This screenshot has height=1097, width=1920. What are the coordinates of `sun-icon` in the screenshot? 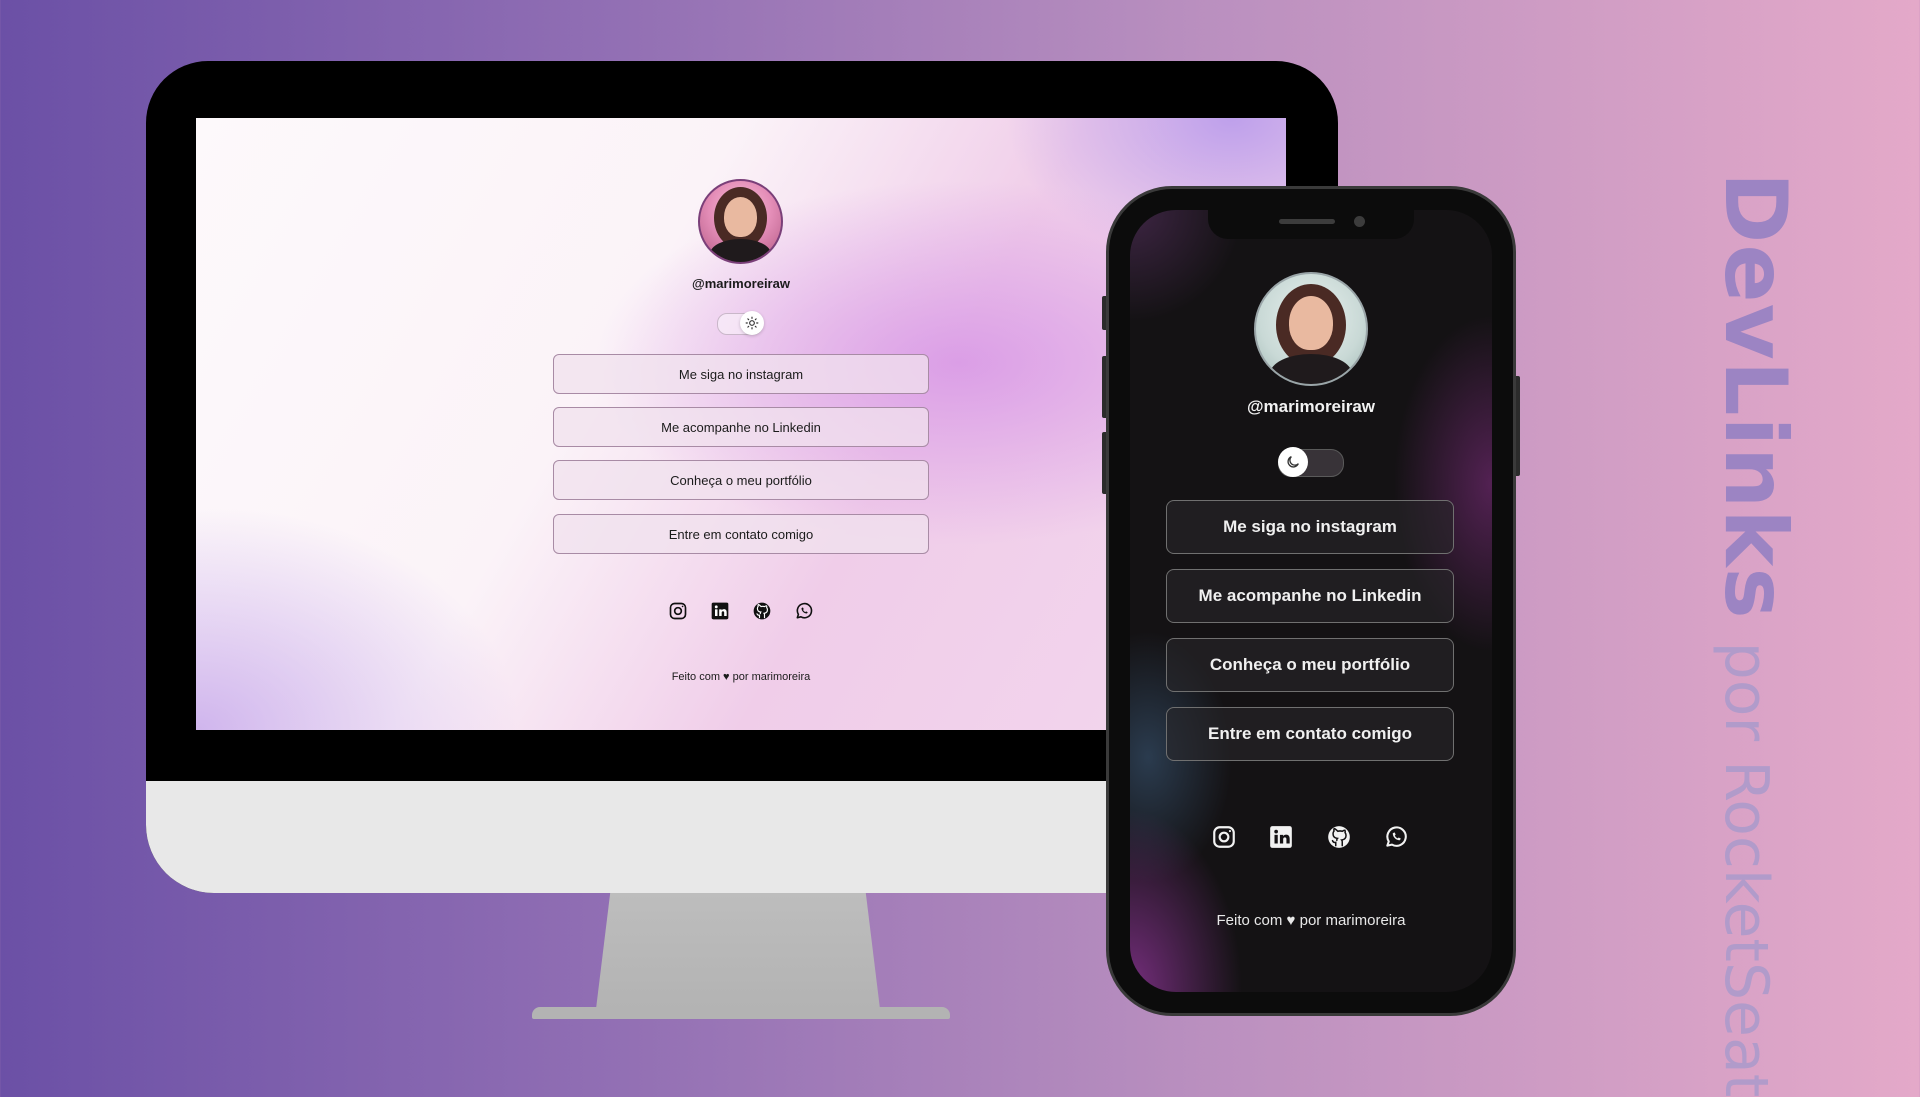 It's located at (752, 323).